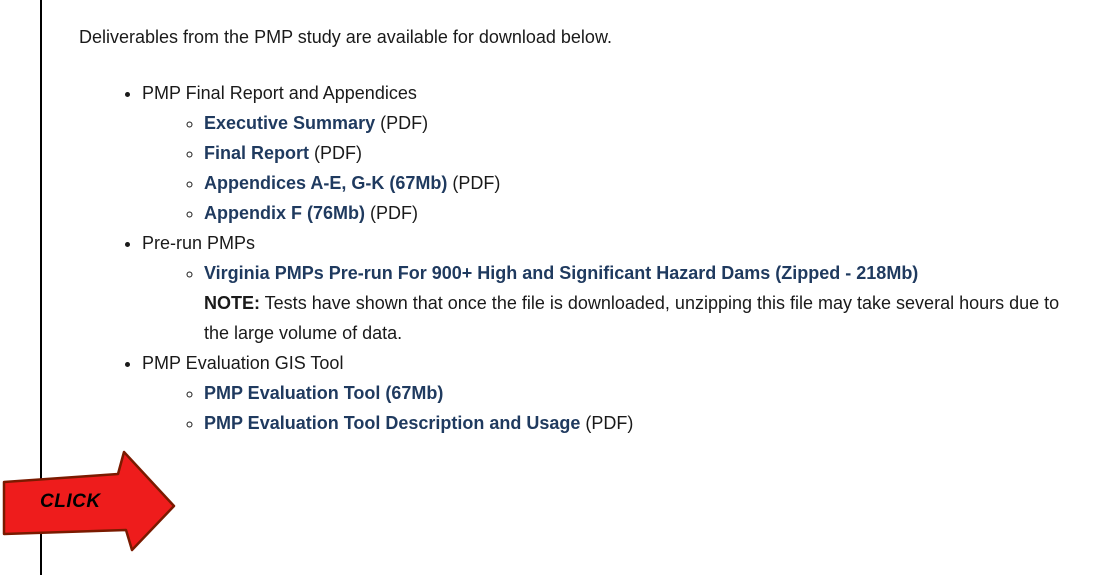 This screenshot has height=575, width=1094. Describe the element at coordinates (232, 303) in the screenshot. I see `note-label: NOTE:` at that location.